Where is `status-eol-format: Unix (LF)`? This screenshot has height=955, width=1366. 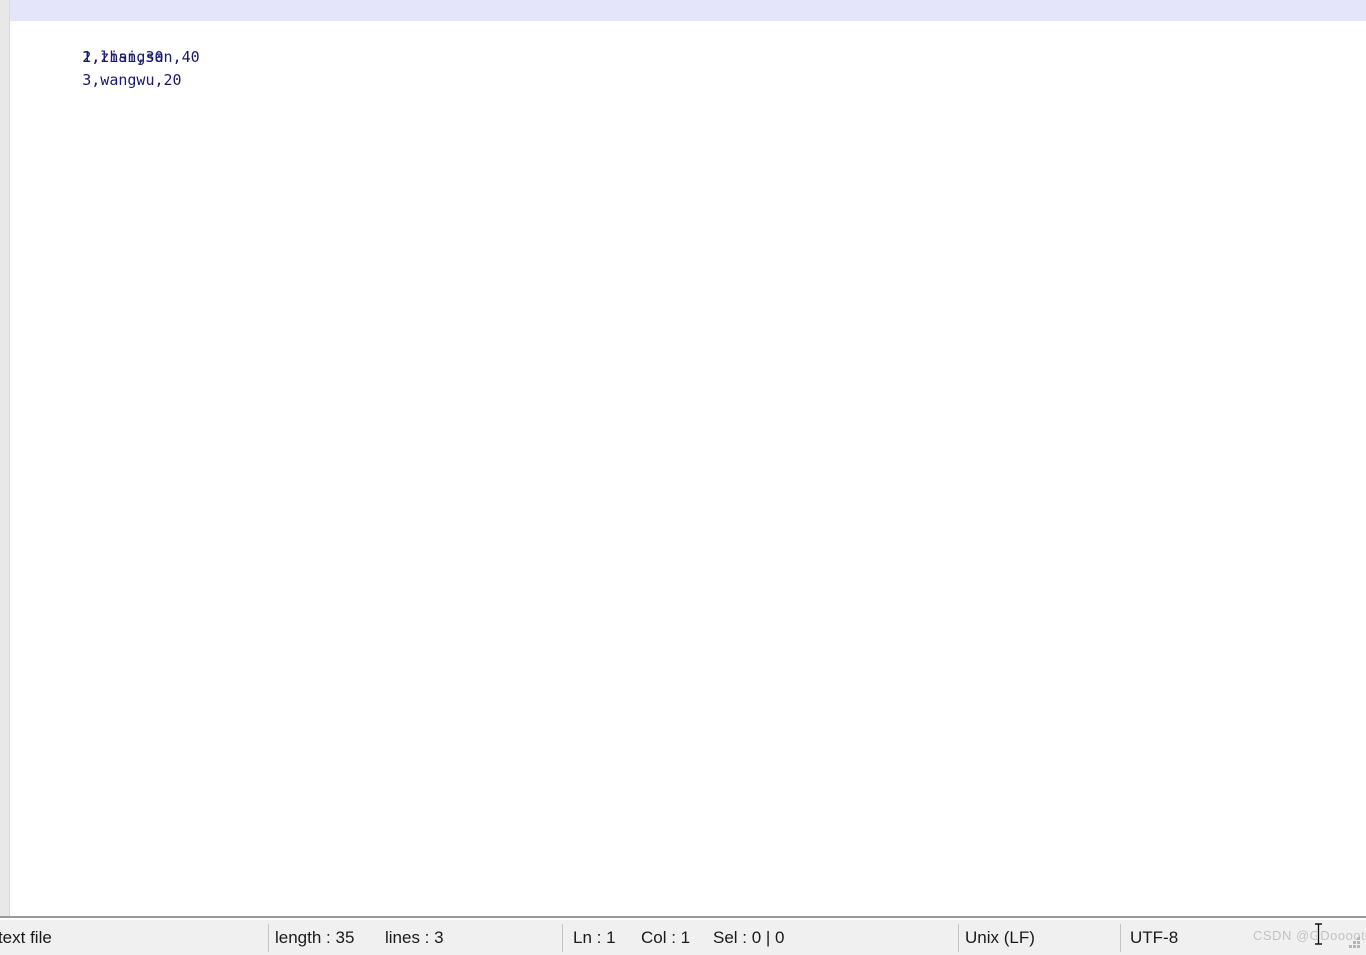
status-eol-format: Unix (LF) is located at coordinates (1040, 937).